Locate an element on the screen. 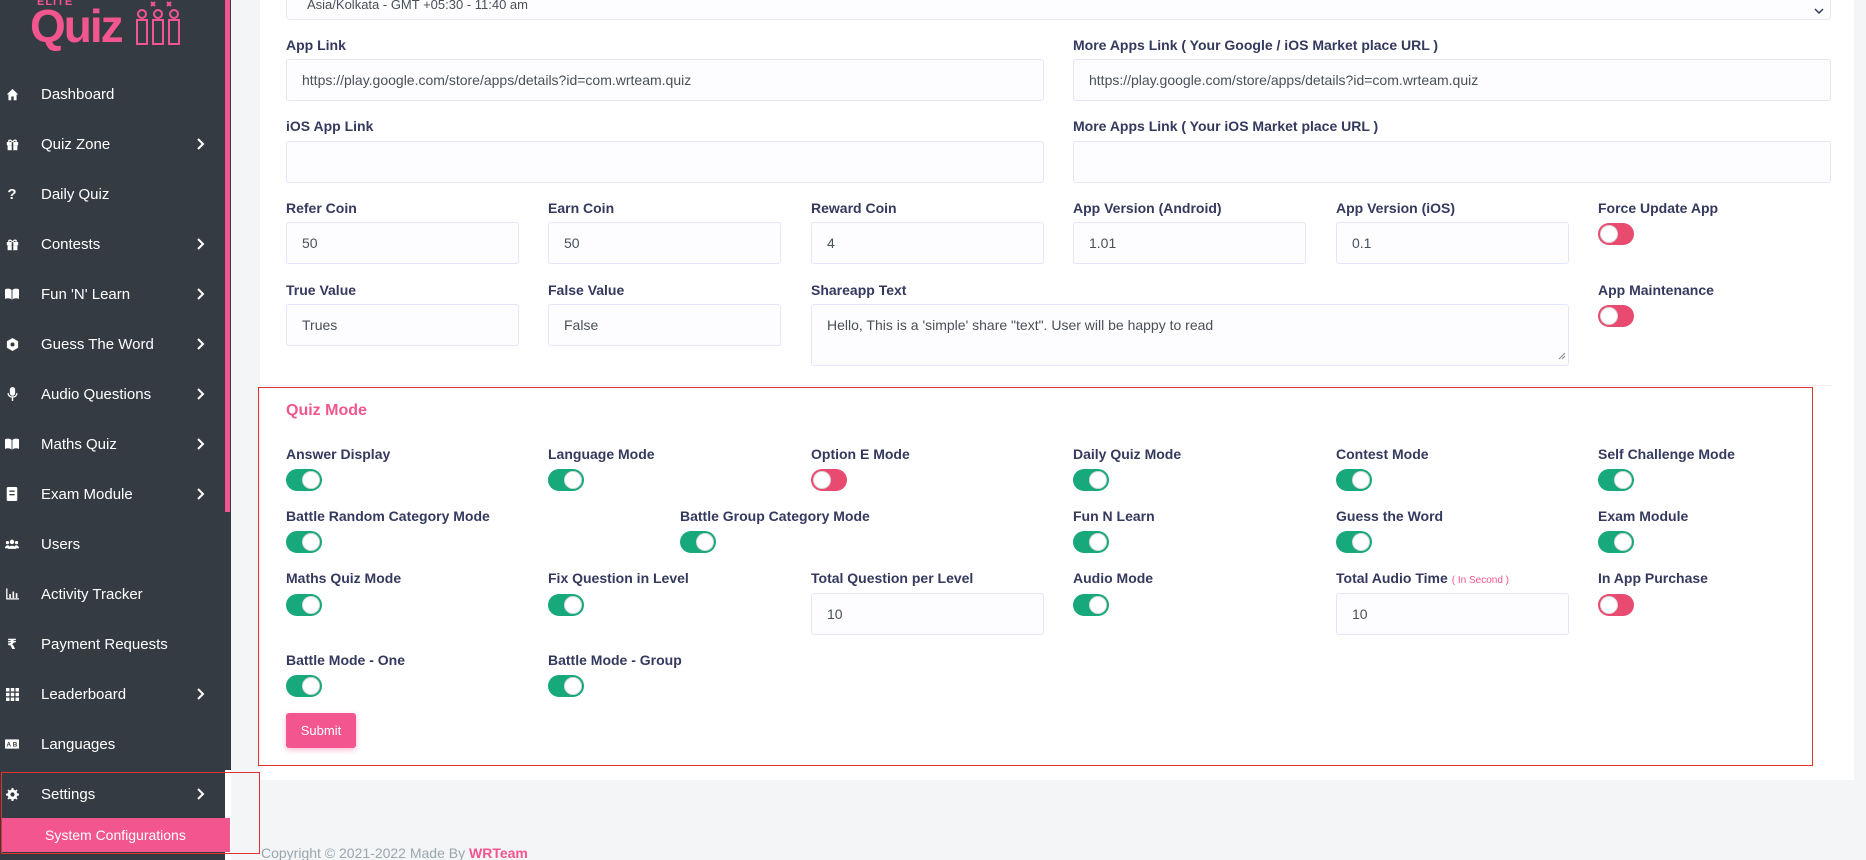  sidebar-item-contests: Contests is located at coordinates (112, 244).